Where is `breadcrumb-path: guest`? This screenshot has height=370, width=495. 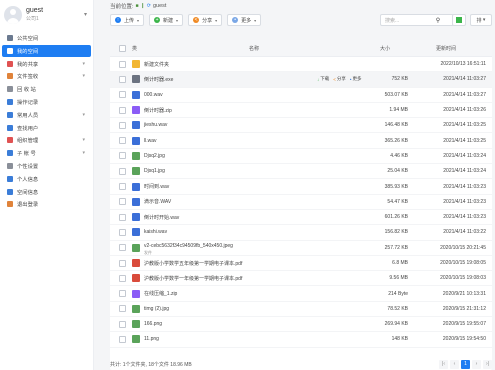 breadcrumb-path: guest is located at coordinates (159, 6).